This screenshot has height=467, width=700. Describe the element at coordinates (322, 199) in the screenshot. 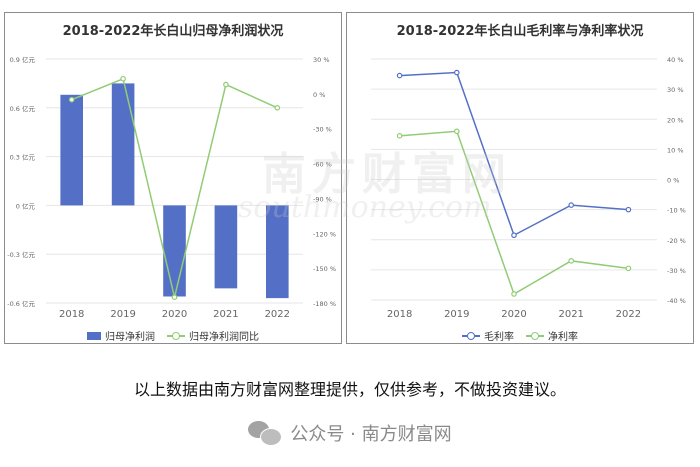

I see `y-tick-label-right: -90 %` at that location.